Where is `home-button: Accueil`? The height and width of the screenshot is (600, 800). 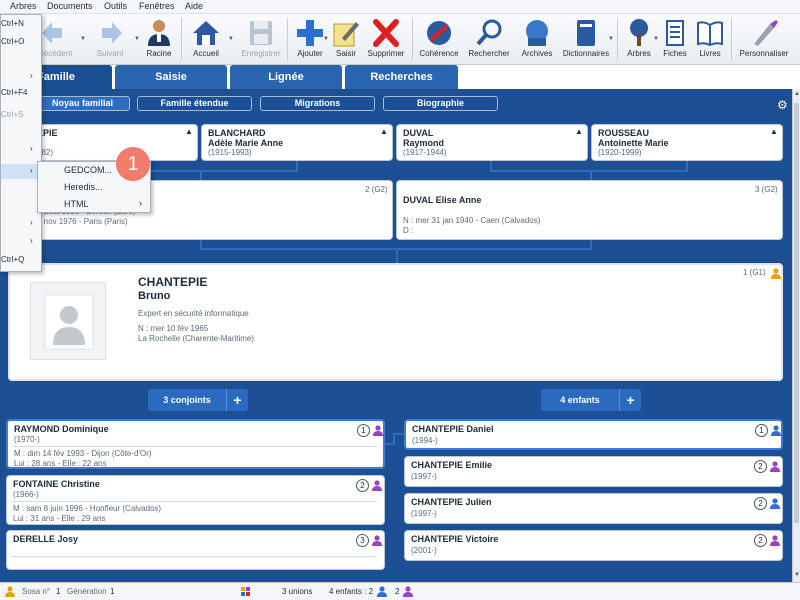 home-button: Accueil is located at coordinates (206, 39).